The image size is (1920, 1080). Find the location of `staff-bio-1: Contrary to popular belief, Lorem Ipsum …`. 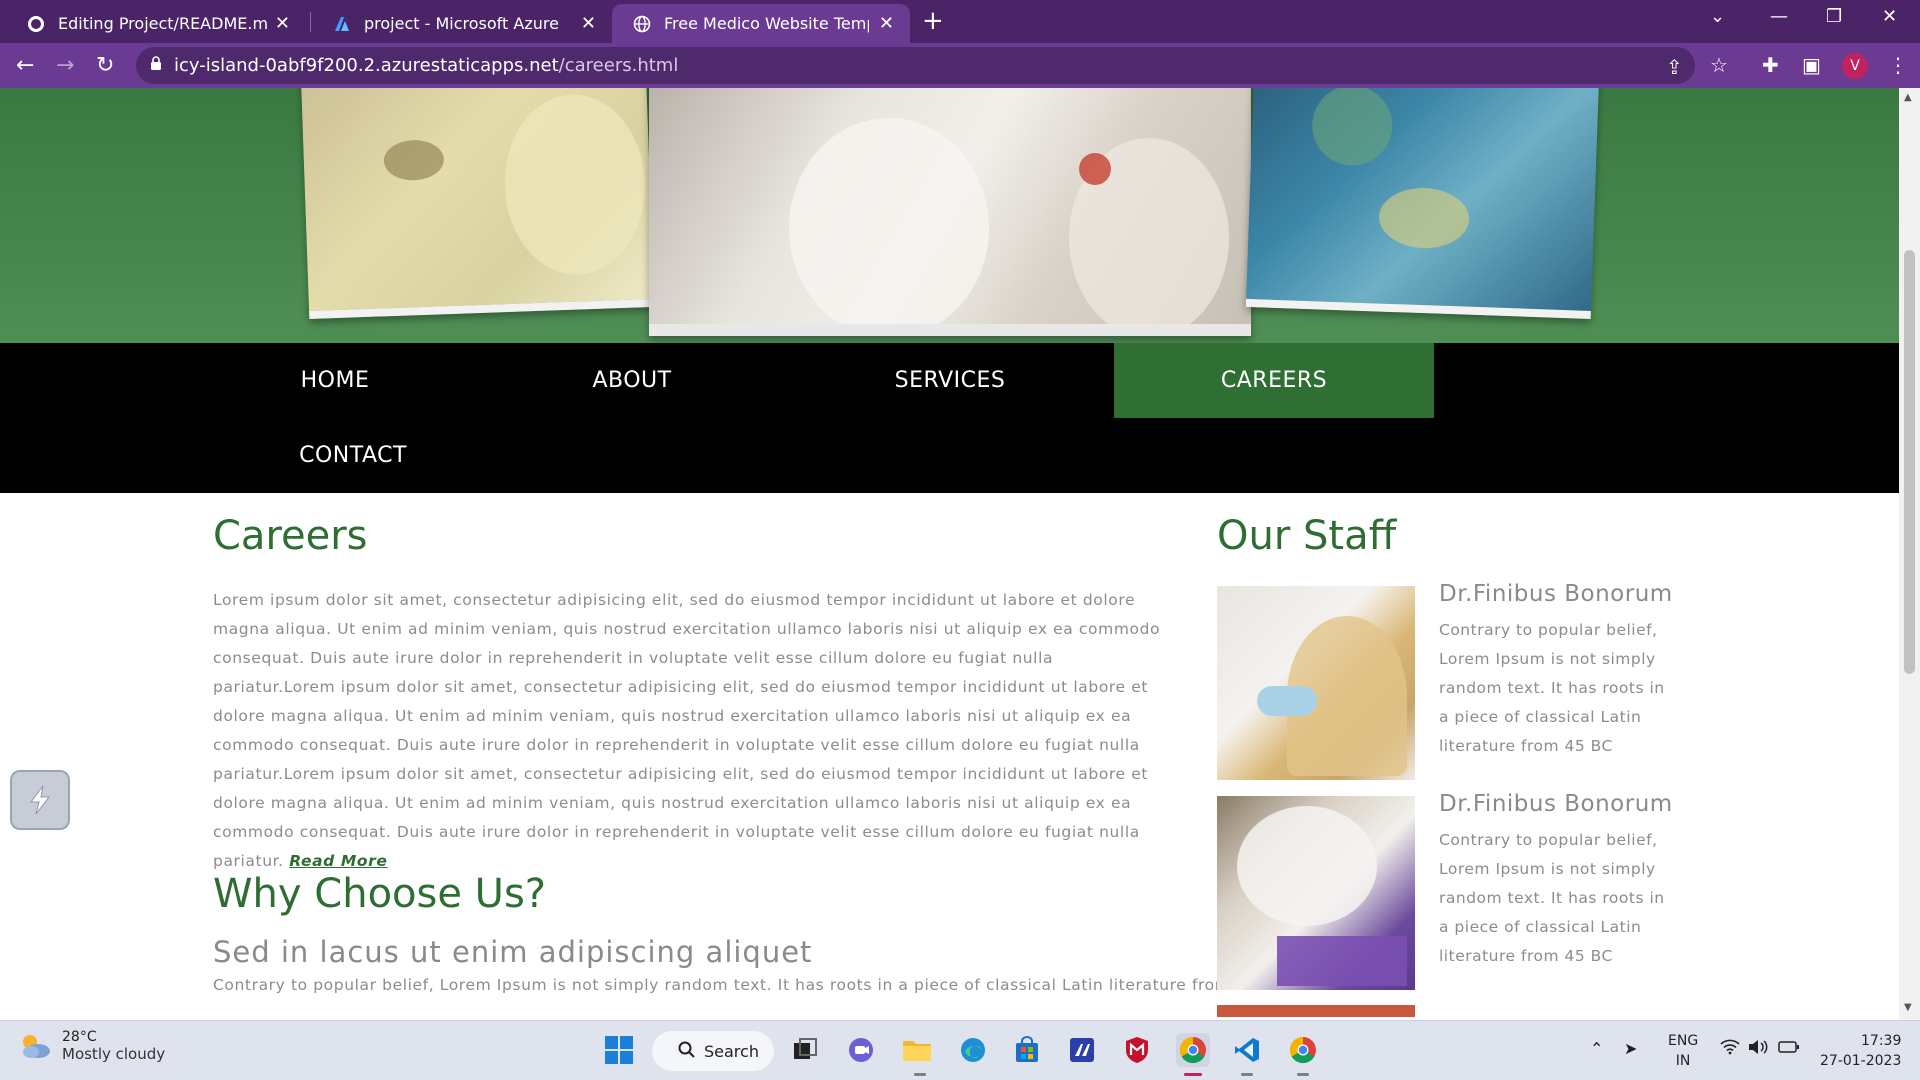

staff-bio-1: Contrary to popular belief, Lorem Ipsum … is located at coordinates (1552, 688).